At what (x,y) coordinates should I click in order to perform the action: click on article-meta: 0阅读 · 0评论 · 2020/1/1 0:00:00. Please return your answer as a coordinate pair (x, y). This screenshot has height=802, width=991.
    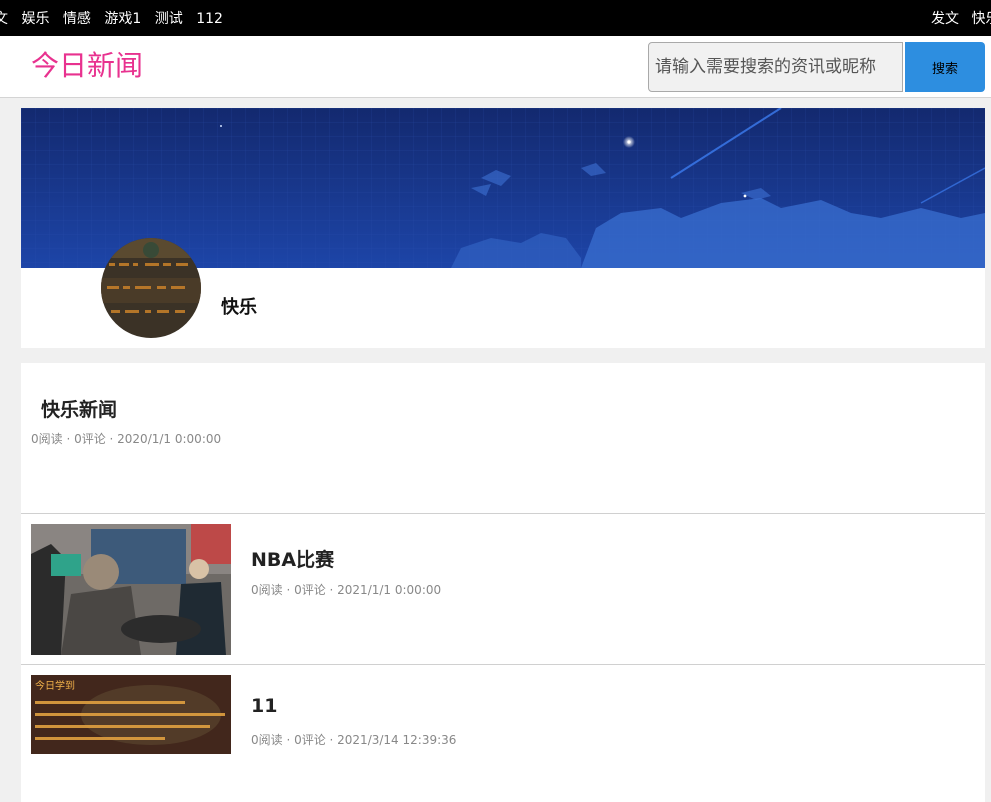
    Looking at the image, I should click on (126, 439).